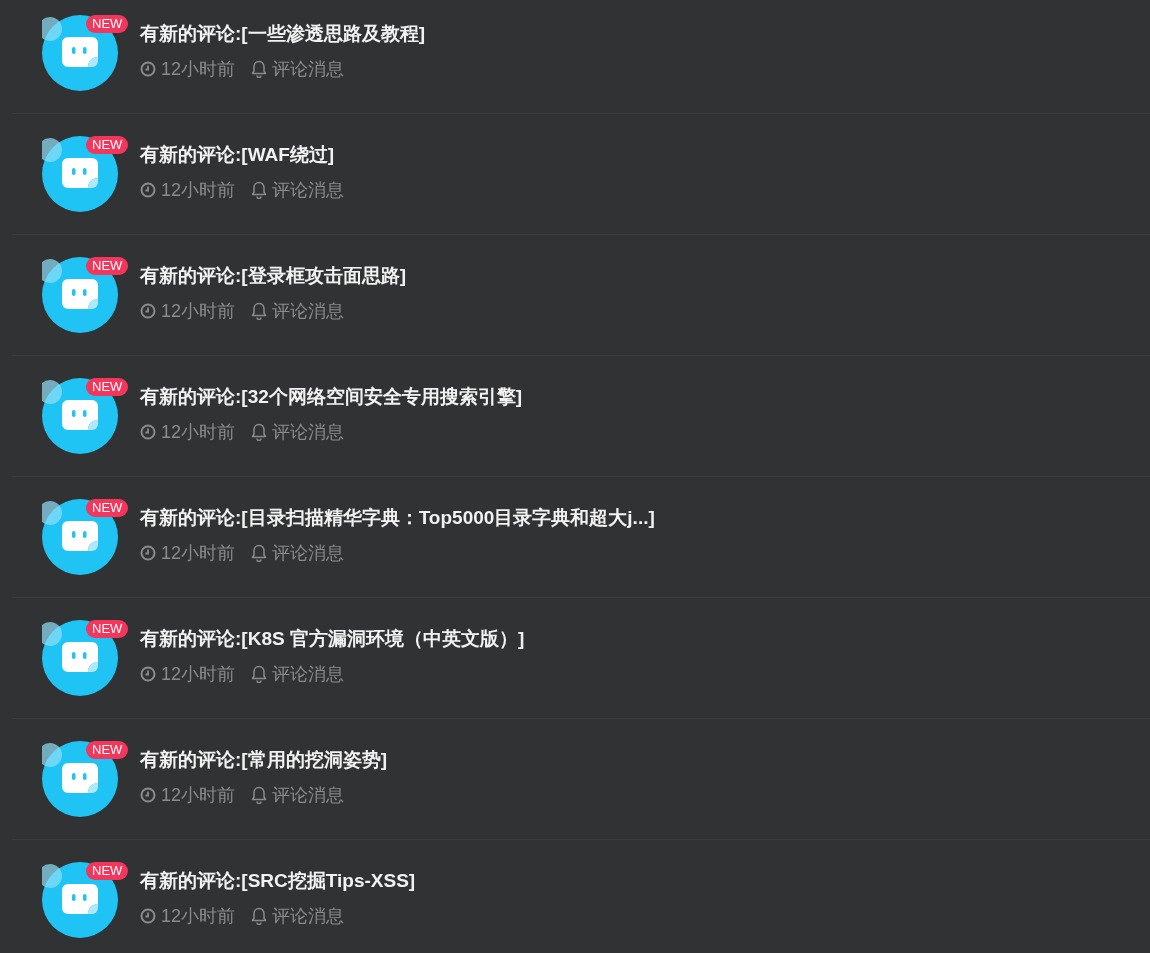  Describe the element at coordinates (397, 518) in the screenshot. I see `notification-title: 有新的评论:[目录扫描精华字典：Top5000目录字典和超大j...]` at that location.